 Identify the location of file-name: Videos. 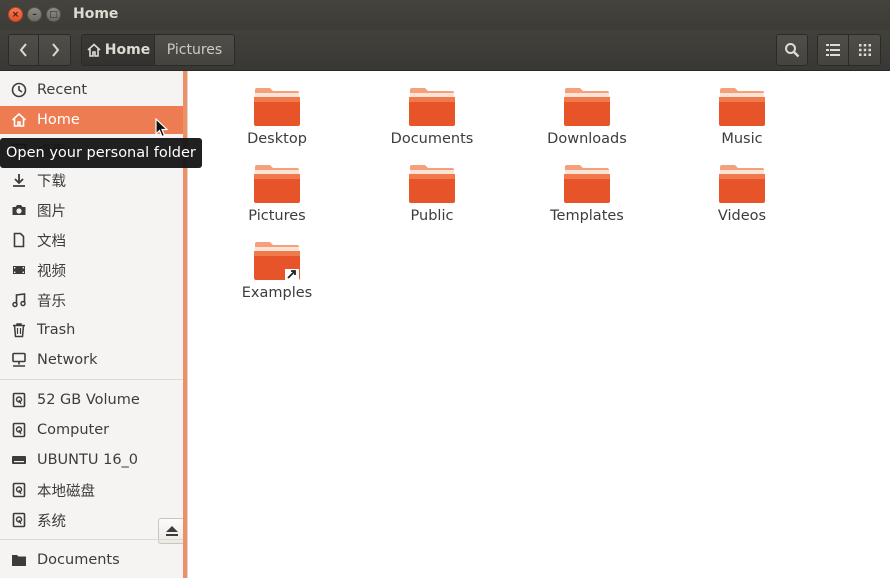
(742, 216).